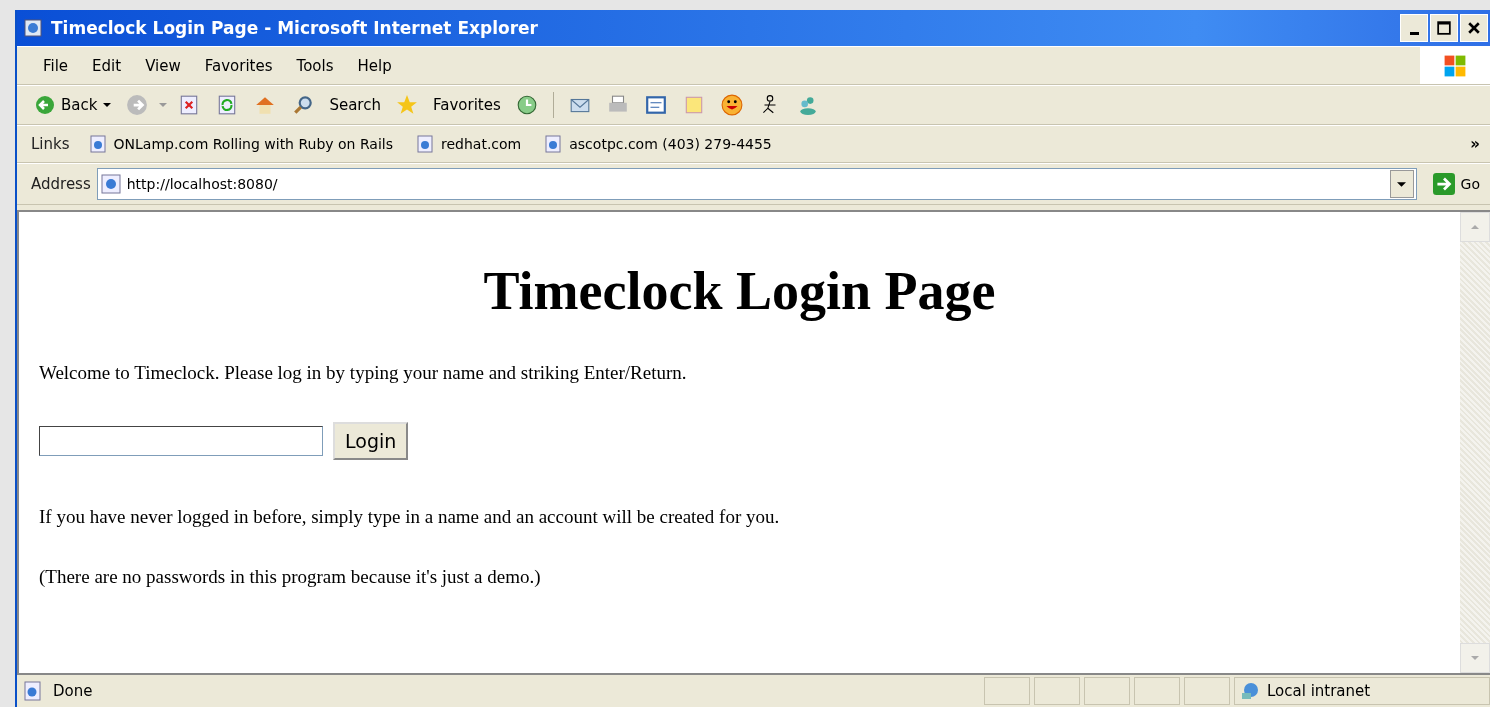 This screenshot has height=707, width=1490. What do you see at coordinates (73, 691) in the screenshot?
I see `status-text: Done` at bounding box center [73, 691].